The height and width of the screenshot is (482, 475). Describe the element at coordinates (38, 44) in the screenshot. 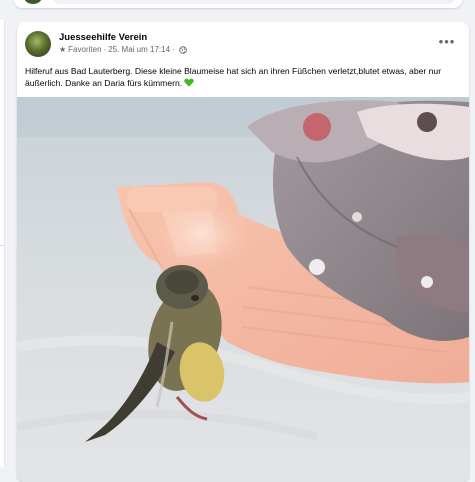

I see `author-avatar` at that location.